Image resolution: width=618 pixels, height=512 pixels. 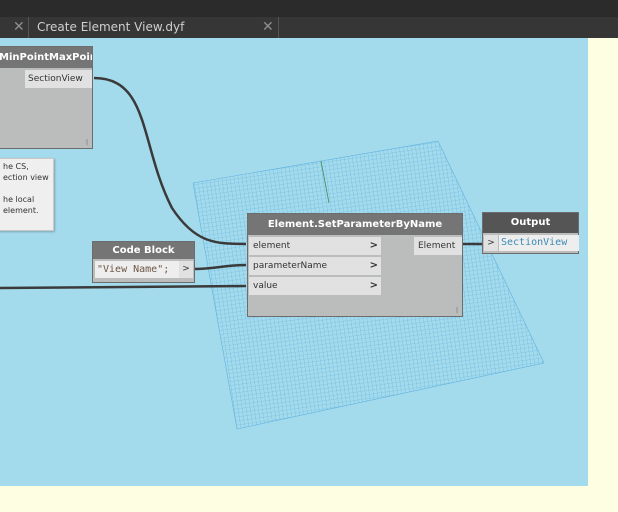 What do you see at coordinates (309, 28) in the screenshot?
I see `tab-bar: ✕ Create Element View.dyf ✕` at bounding box center [309, 28].